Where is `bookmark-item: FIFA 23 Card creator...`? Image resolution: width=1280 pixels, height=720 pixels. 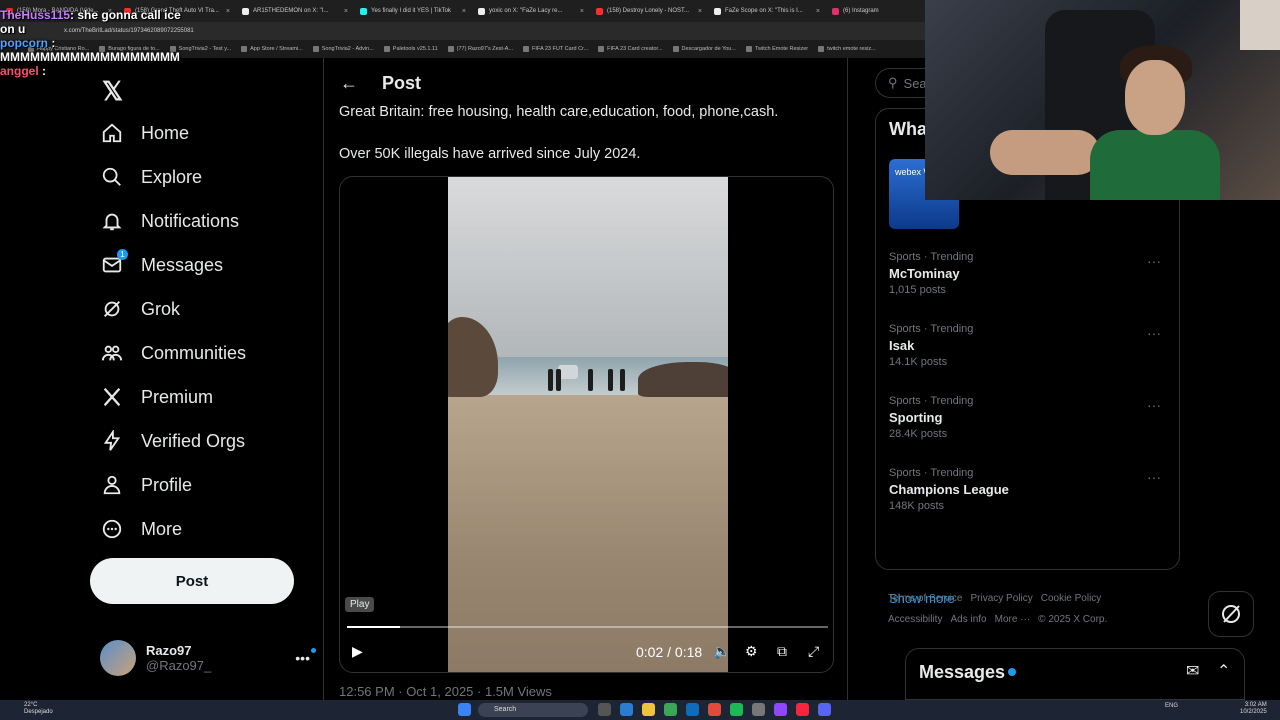 bookmark-item: FIFA 23 Card creator... is located at coordinates (630, 49).